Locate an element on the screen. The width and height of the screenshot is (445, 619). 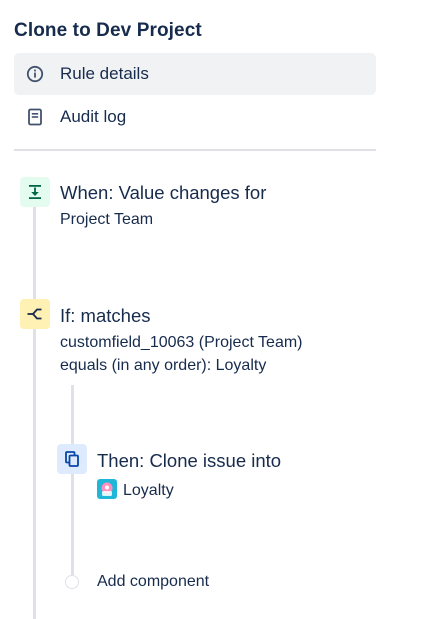
action-project: Loyalty is located at coordinates (135, 489).